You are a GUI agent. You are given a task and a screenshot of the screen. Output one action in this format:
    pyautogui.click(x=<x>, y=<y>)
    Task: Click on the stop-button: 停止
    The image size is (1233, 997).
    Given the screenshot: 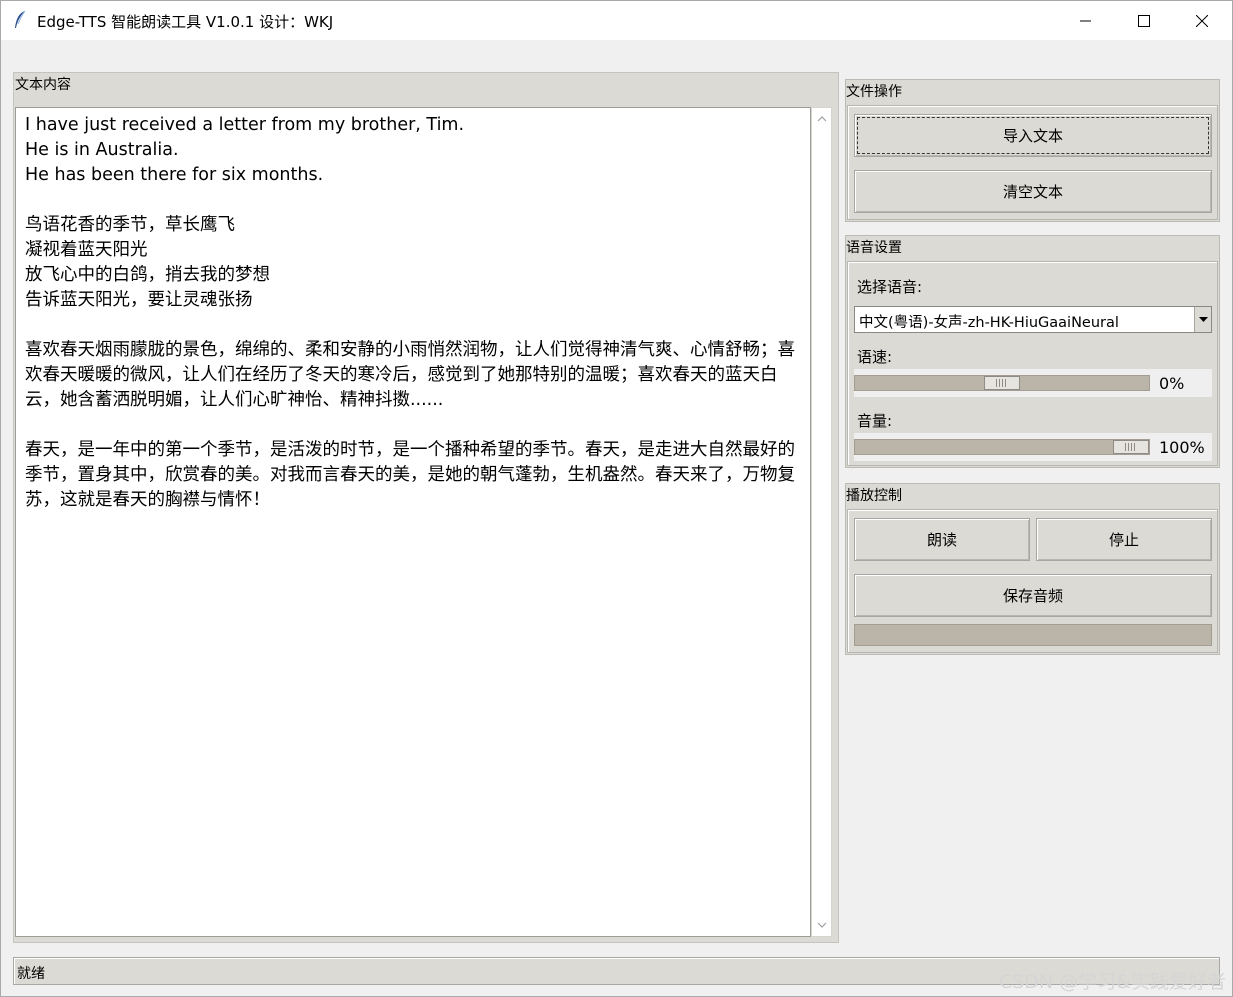 What is the action you would take?
    pyautogui.click(x=1124, y=539)
    